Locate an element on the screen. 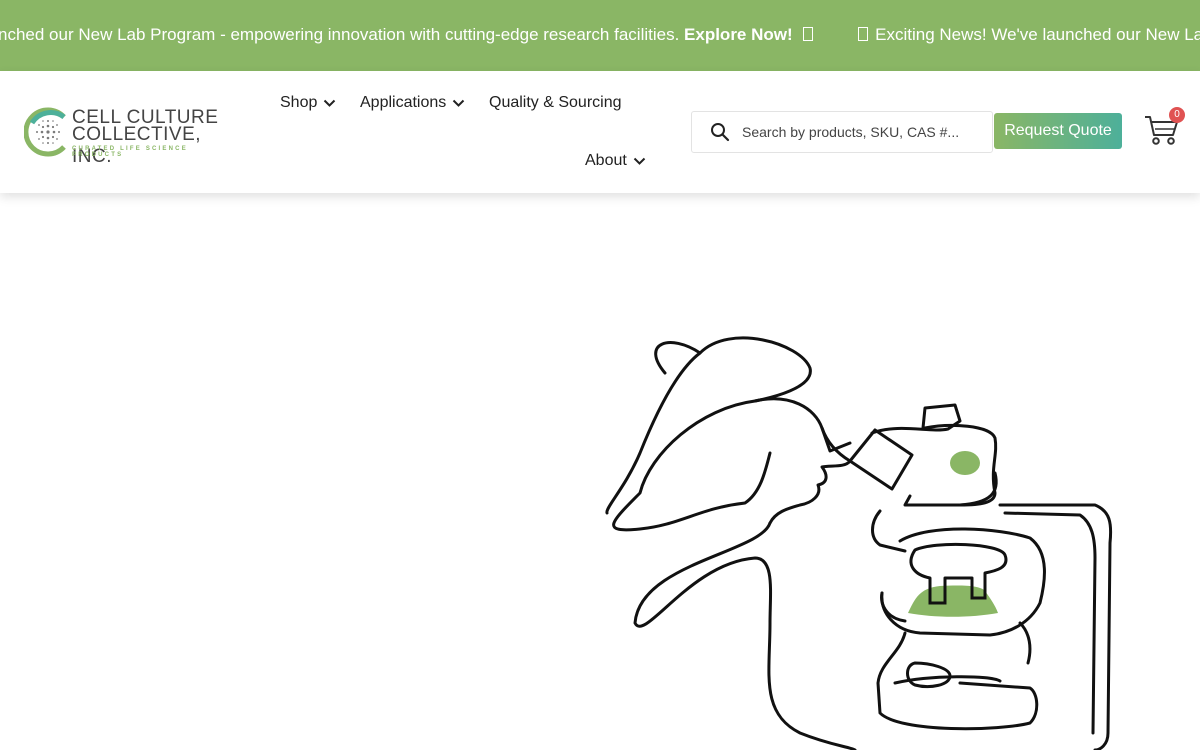  nav-applications: Applications is located at coordinates (412, 103).